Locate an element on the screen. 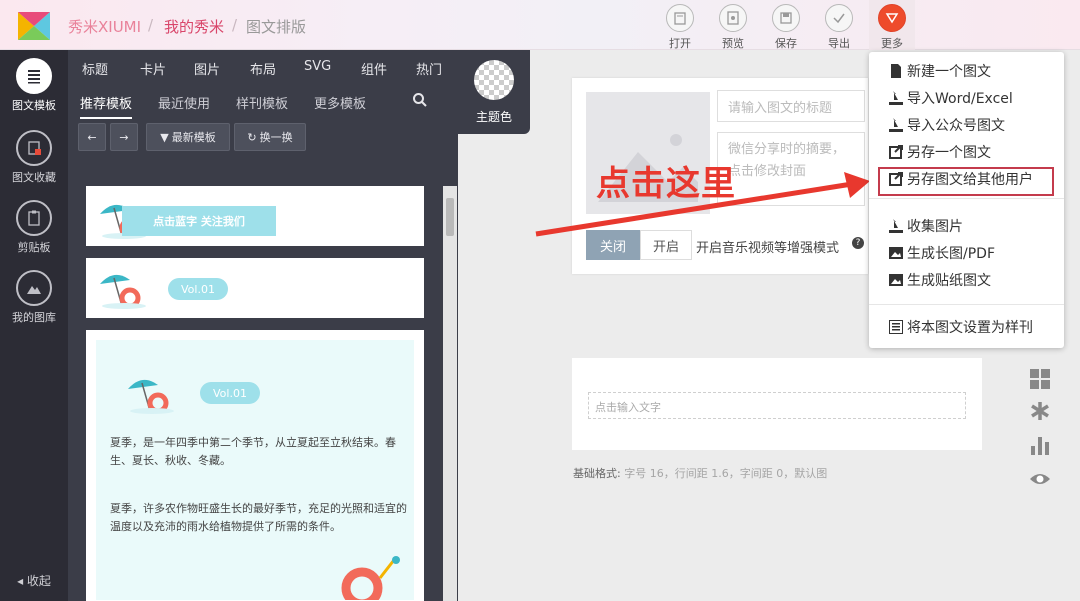  grid-icon is located at coordinates (1040, 379).